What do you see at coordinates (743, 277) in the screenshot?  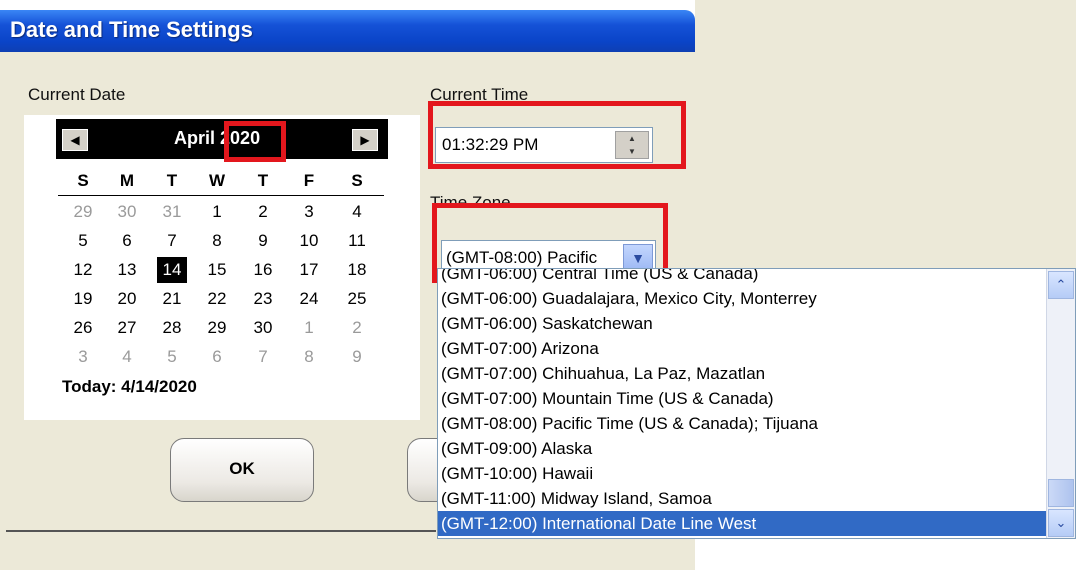 I see `time-zone-option: (GMT-06:00) Central Time (US & Canada)` at bounding box center [743, 277].